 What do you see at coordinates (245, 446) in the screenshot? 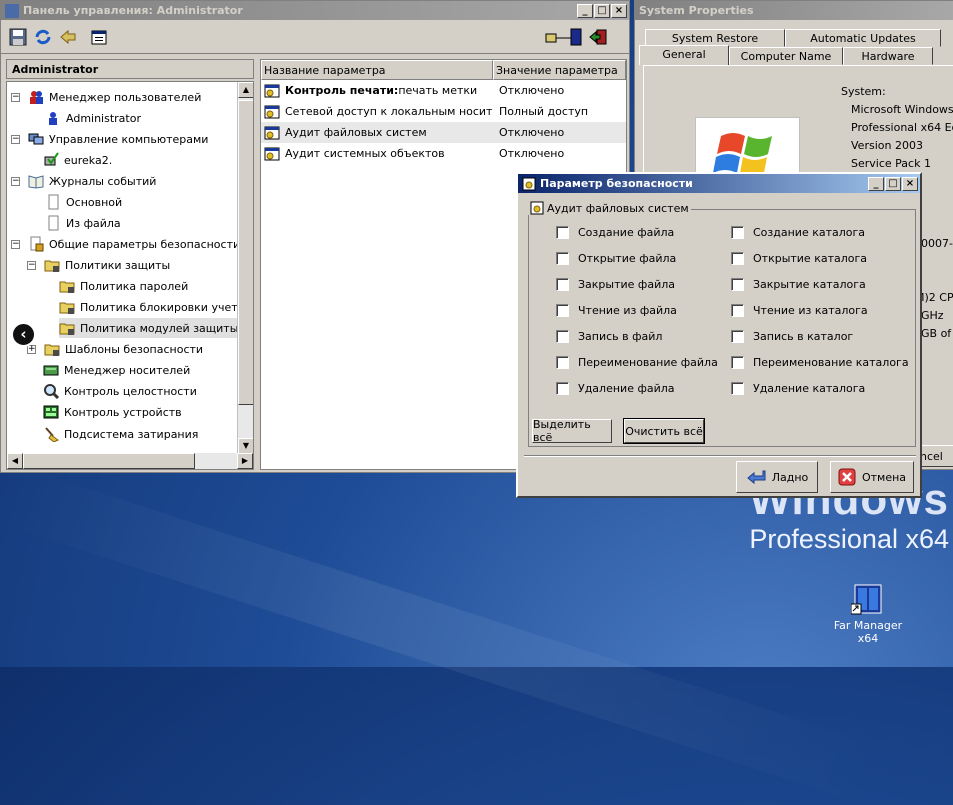
I see `scroll-down-button: ▼` at bounding box center [245, 446].